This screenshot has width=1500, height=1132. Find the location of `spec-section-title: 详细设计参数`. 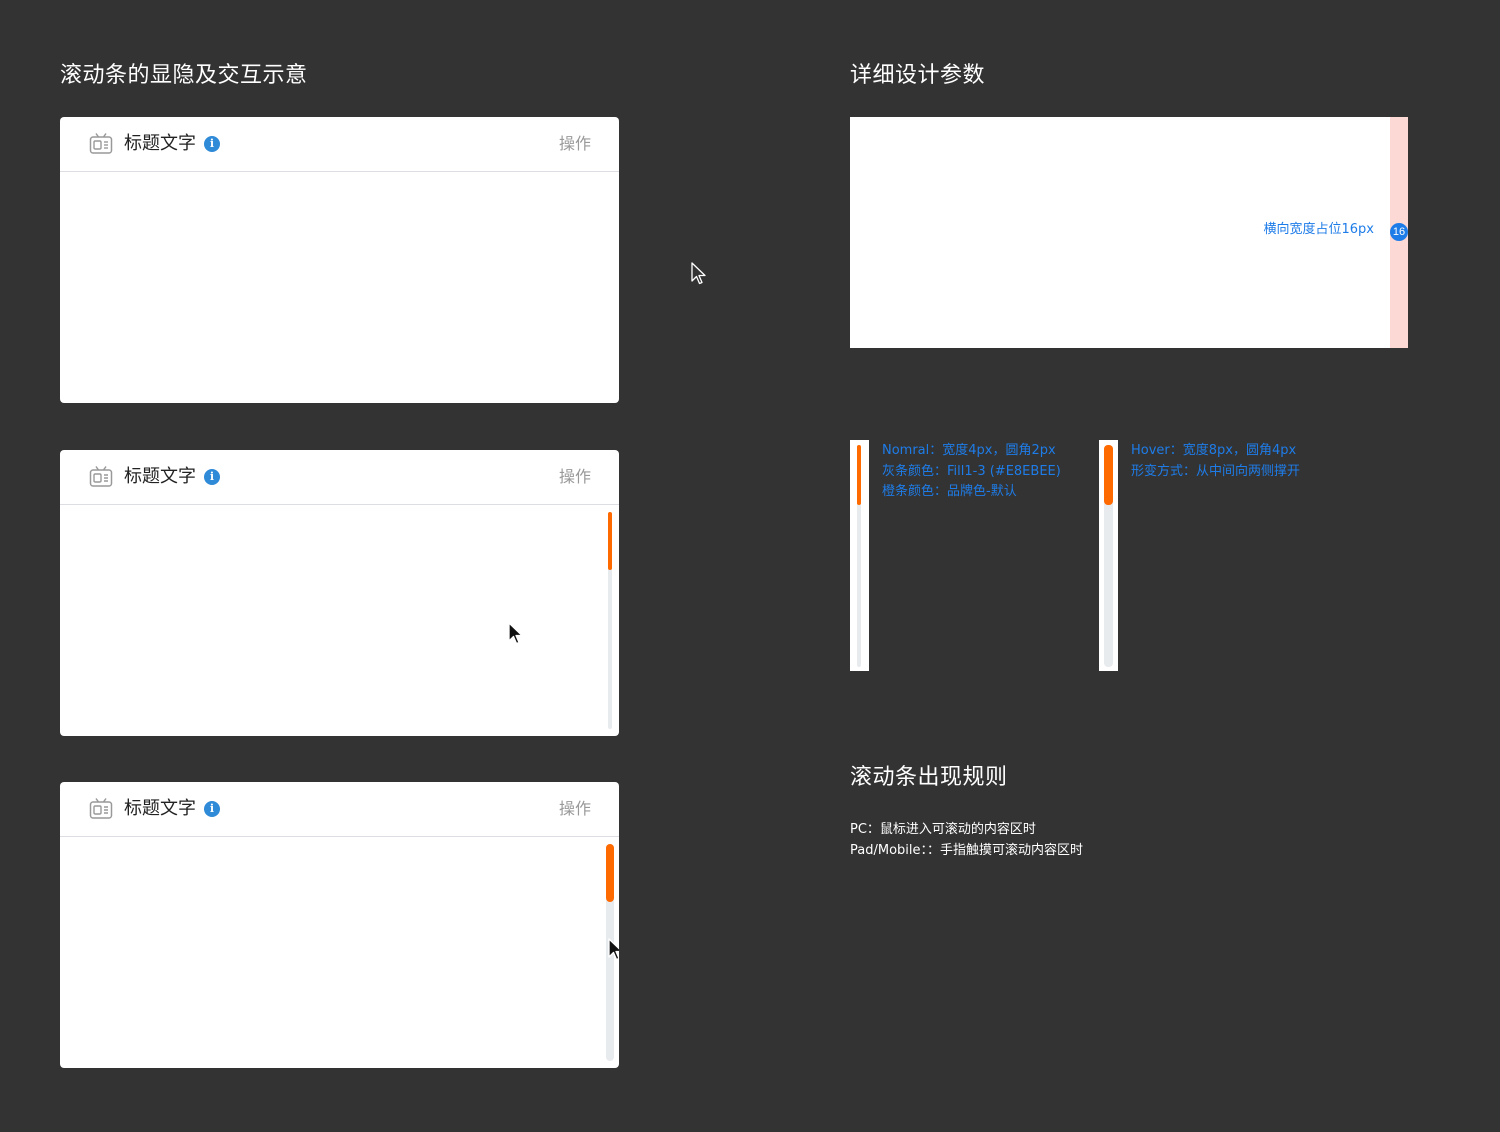

spec-section-title: 详细设计参数 is located at coordinates (918, 75).